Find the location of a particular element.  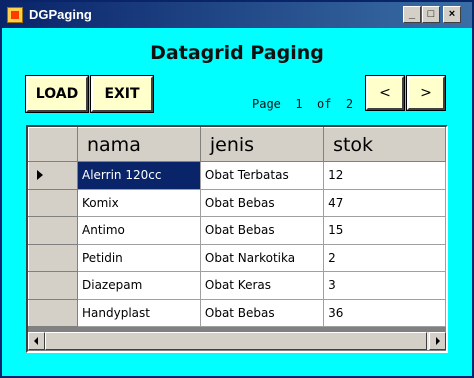

grid-cell-stok: 15 is located at coordinates (384, 230).